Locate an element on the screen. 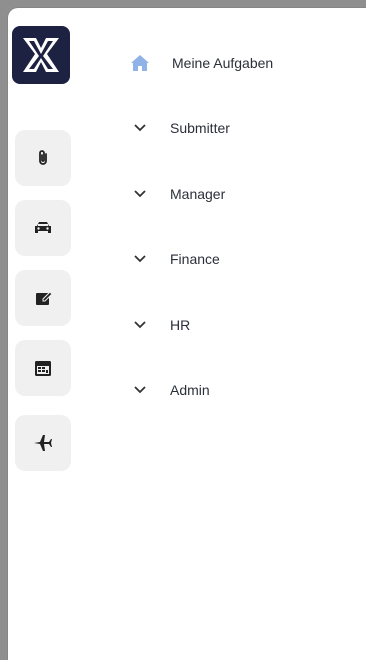  rail-calendar-button is located at coordinates (43, 368).